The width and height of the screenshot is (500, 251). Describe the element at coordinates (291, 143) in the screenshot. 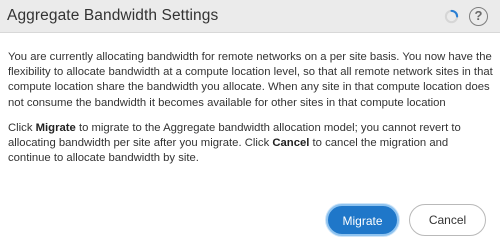

I see `cancel-keyword: Cancel` at that location.